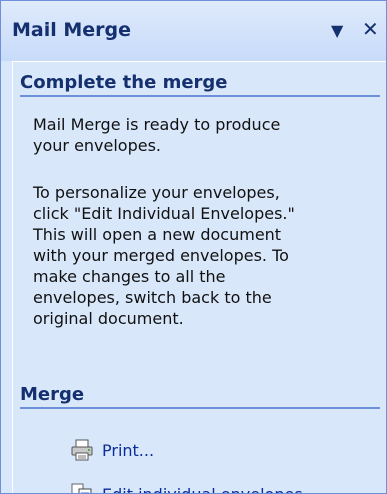  What do you see at coordinates (129, 276) in the screenshot?
I see `paragraph-line: make changes to all the` at bounding box center [129, 276].